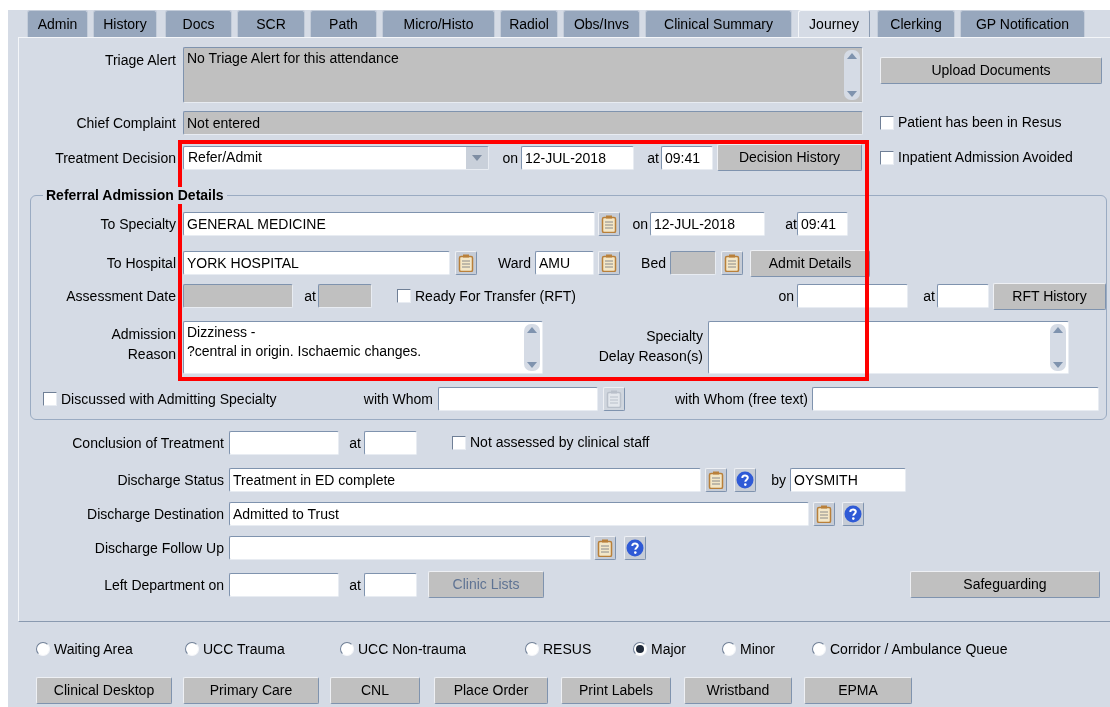  What do you see at coordinates (477, 157) in the screenshot?
I see `dropdown-arrow-icon` at bounding box center [477, 157].